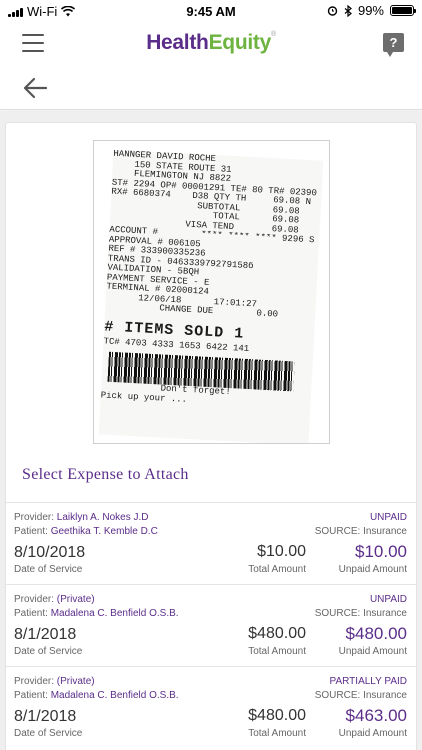 The height and width of the screenshot is (750, 422). Describe the element at coordinates (50, 552) in the screenshot. I see `service-date: 8/10/2018` at that location.